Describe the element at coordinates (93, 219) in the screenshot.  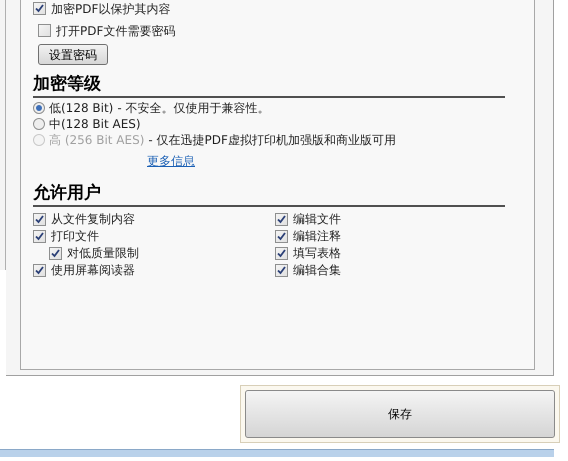
I see `checkbox-label: 从文件复制内容` at that location.